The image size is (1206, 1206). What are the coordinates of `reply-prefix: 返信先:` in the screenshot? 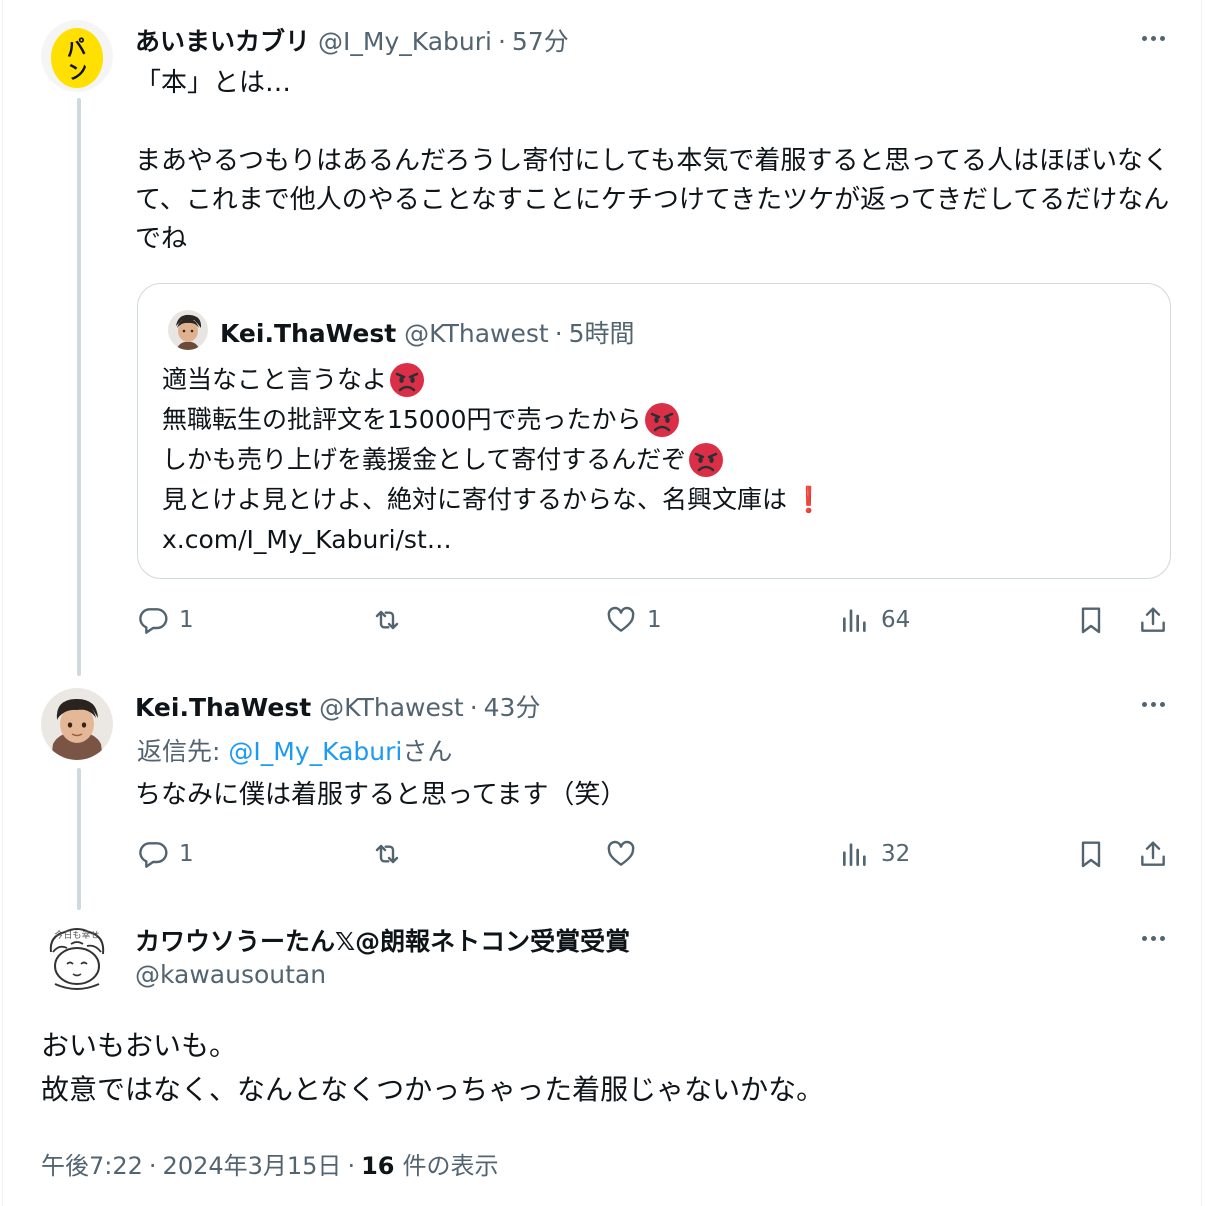 It's located at (183, 751).